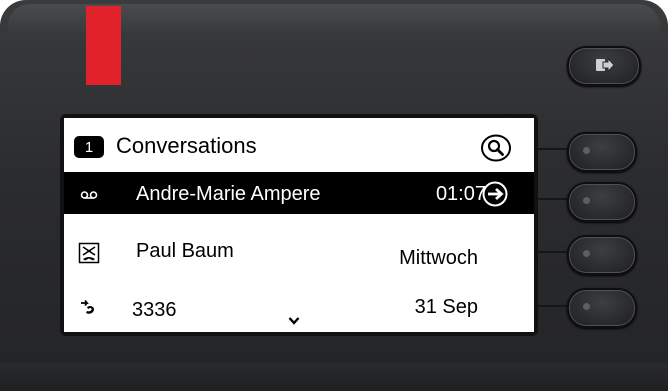  Describe the element at coordinates (89, 195) in the screenshot. I see `voicemail-icon` at that location.